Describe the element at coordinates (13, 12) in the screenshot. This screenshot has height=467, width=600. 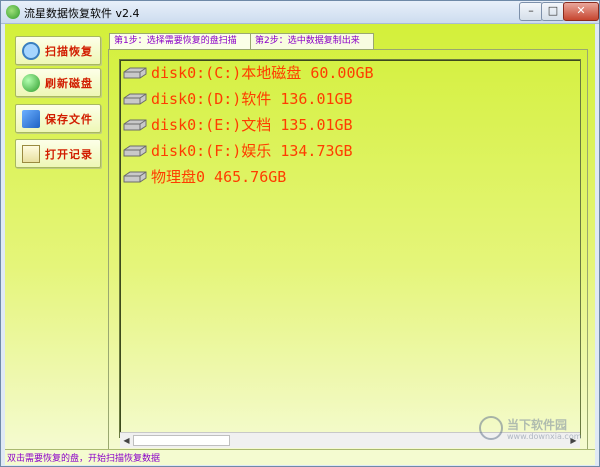
I see `app-logo-icon` at that location.